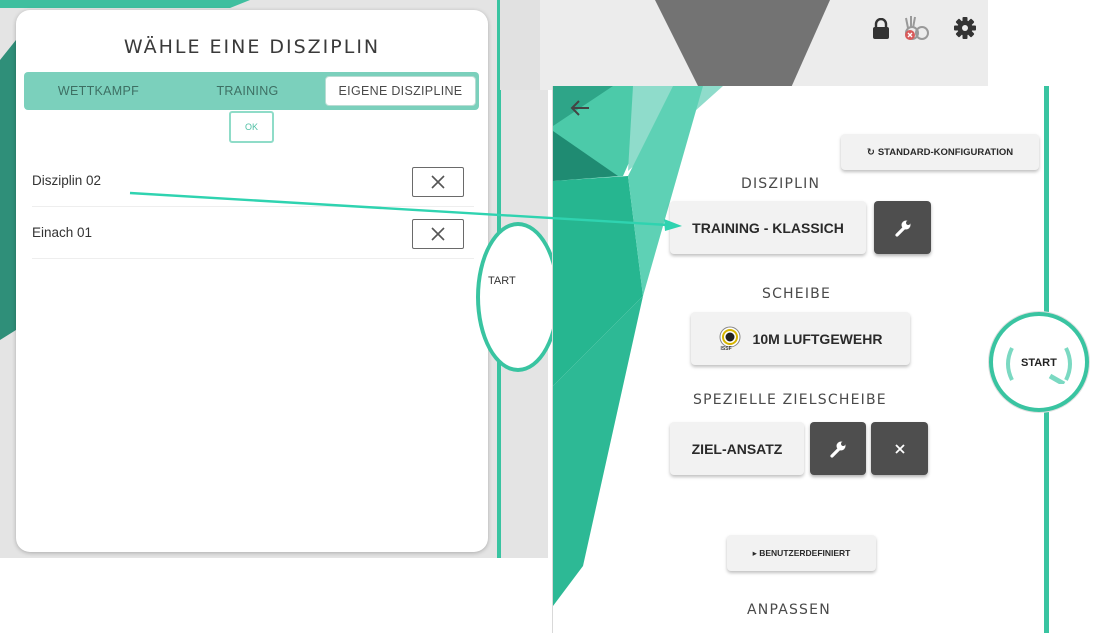 The height and width of the screenshot is (633, 1102). Describe the element at coordinates (252, 47) in the screenshot. I see `dialog-title: WÄHLE EINE DISZIPLIN` at that location.